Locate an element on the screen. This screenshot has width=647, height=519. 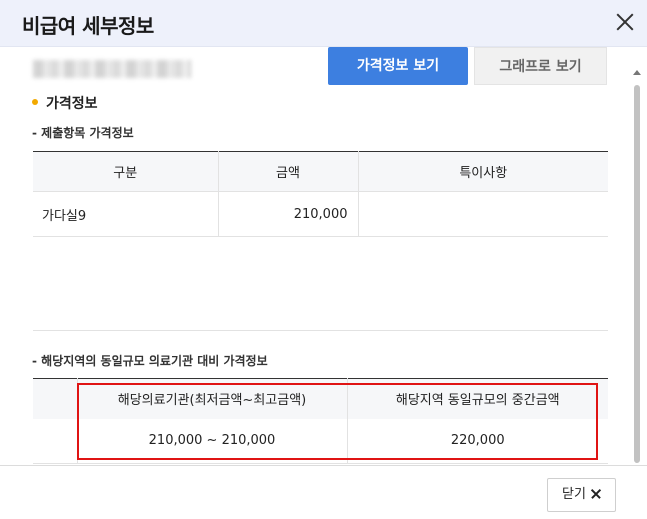
modal-header: 비급여 세부정보 is located at coordinates (323, 23).